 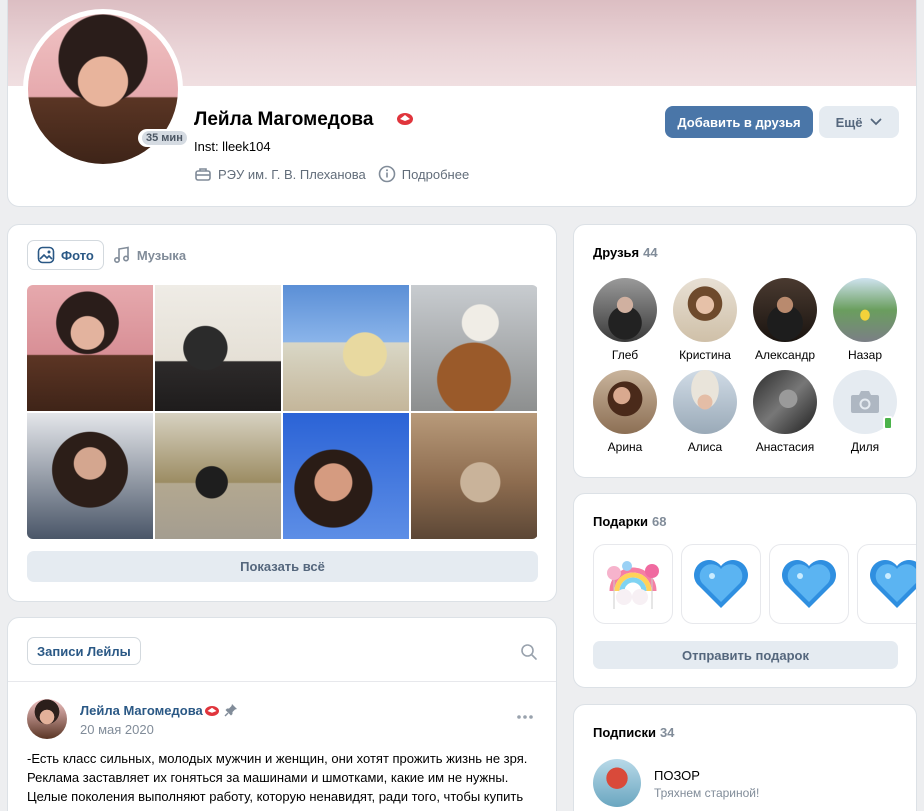 What do you see at coordinates (621, 521) in the screenshot?
I see `gifts-title-label: Подарки` at bounding box center [621, 521].